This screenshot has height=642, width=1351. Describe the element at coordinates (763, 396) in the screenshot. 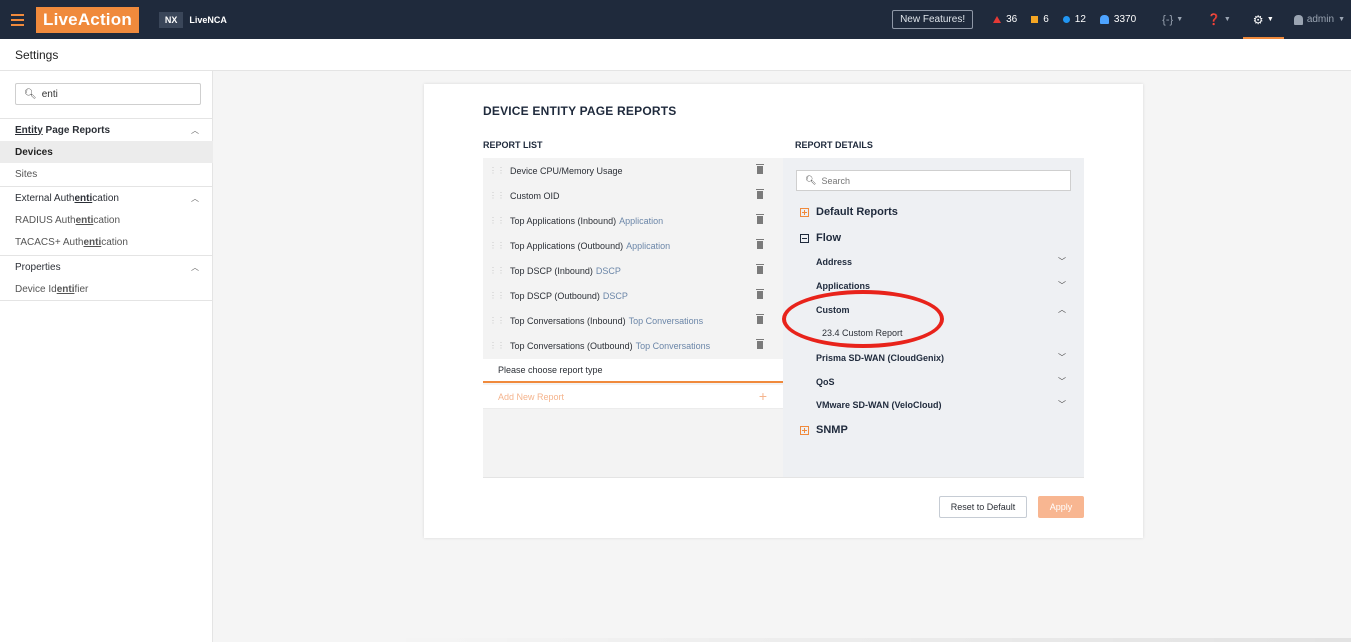

I see `plus-icon: +` at that location.